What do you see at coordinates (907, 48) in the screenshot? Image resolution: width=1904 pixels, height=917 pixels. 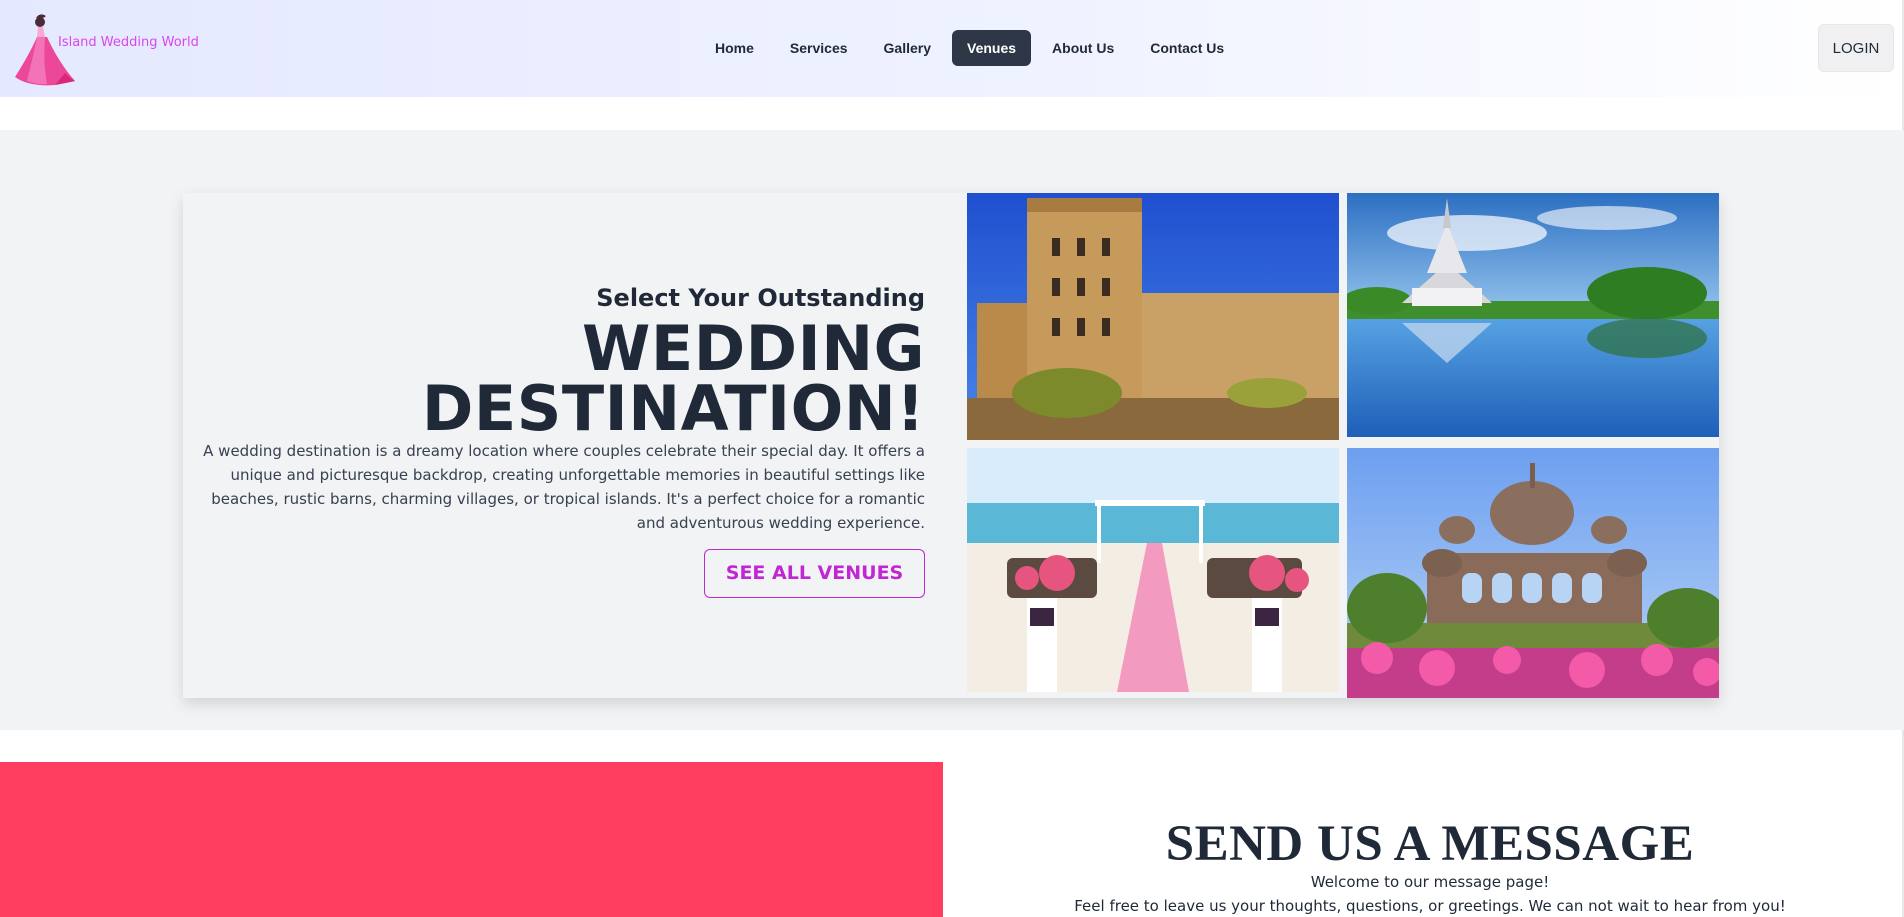 I see `nav-gallery: Gallery` at bounding box center [907, 48].